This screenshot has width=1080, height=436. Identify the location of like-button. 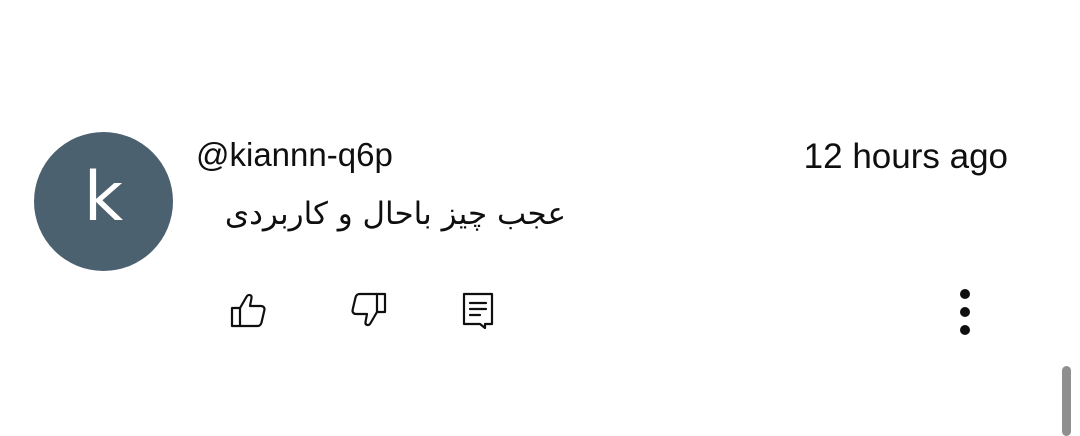
(248, 310).